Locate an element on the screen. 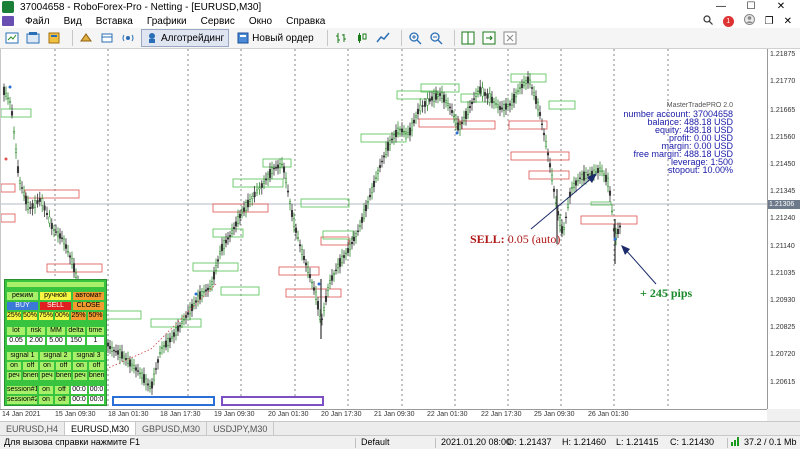 This screenshot has height=449, width=800. signal-icon is located at coordinates (128, 38).